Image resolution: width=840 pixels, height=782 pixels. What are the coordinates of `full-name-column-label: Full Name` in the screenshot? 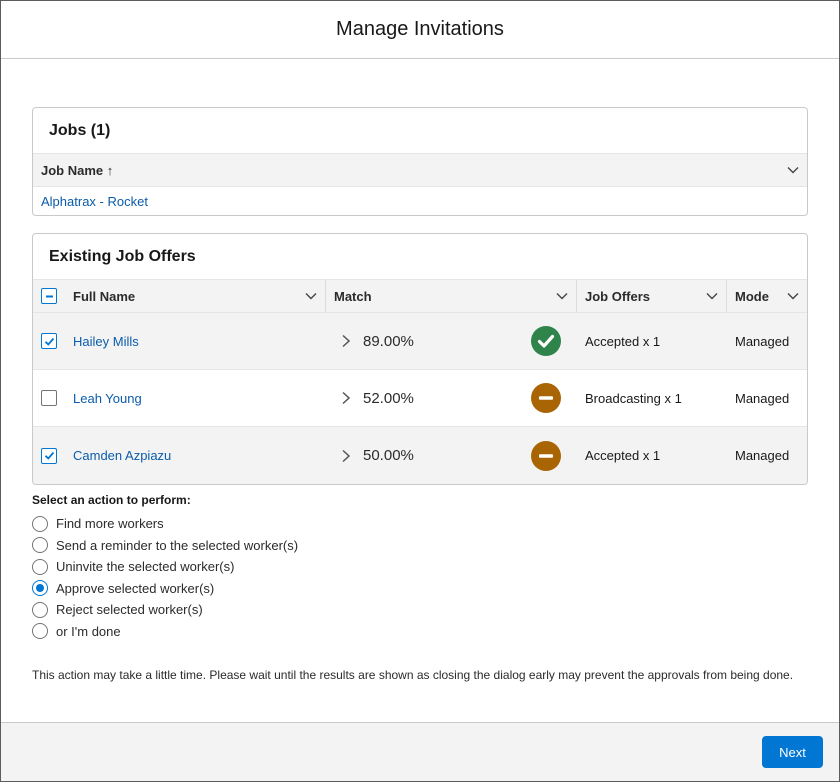 It's located at (104, 296).